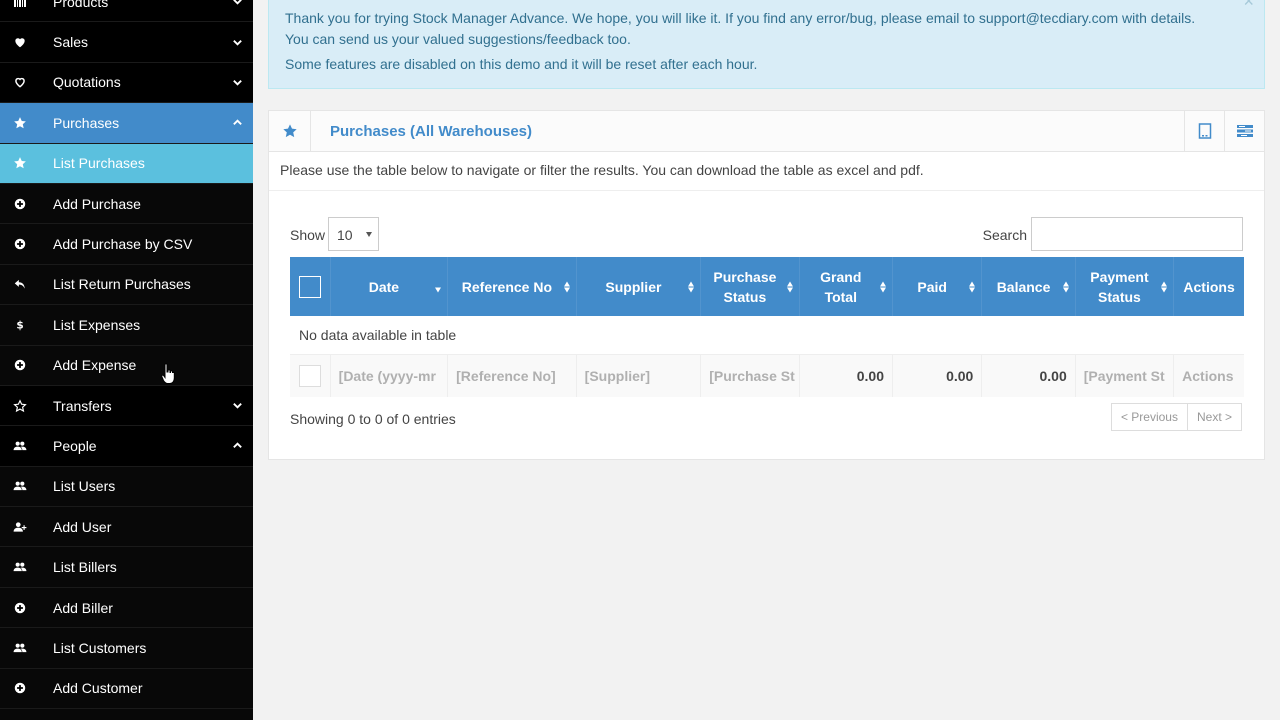 This screenshot has width=1280, height=720. I want to click on footer-filter-cell: [Date (yyyy-mr, so click(389, 375).